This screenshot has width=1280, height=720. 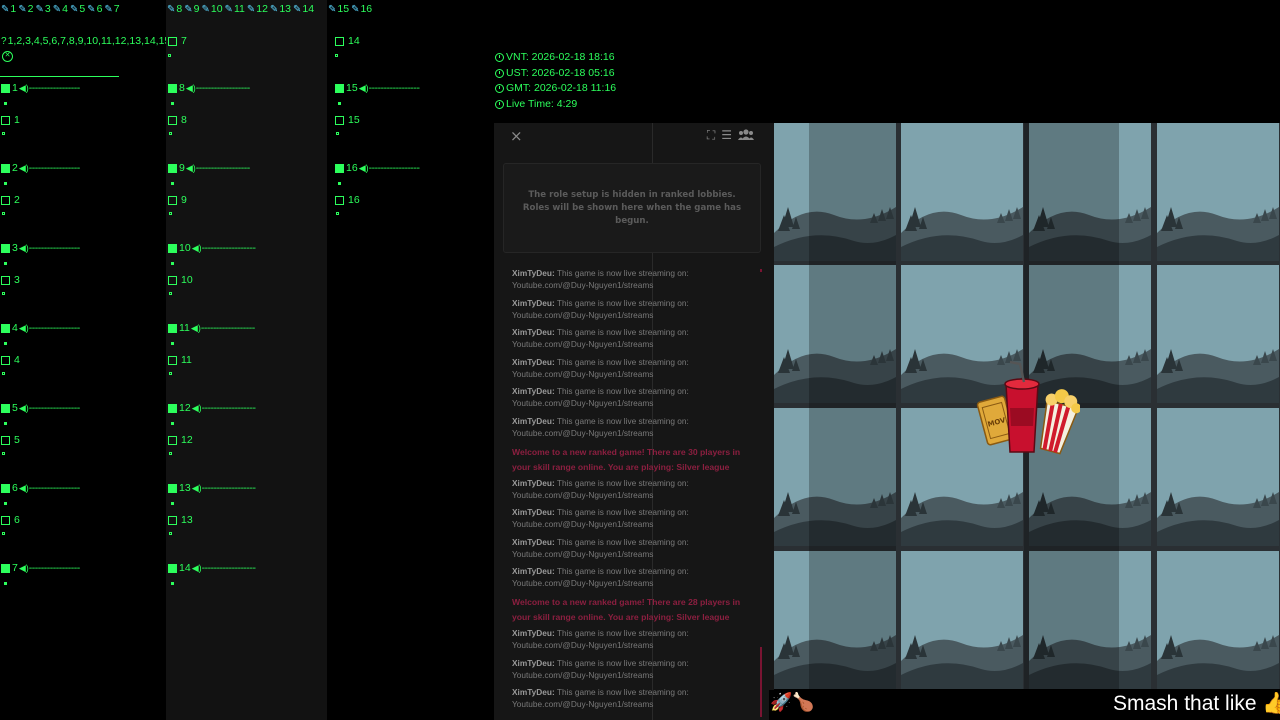 What do you see at coordinates (542, 104) in the screenshot?
I see `clock-text: Live Time: 4:29` at bounding box center [542, 104].